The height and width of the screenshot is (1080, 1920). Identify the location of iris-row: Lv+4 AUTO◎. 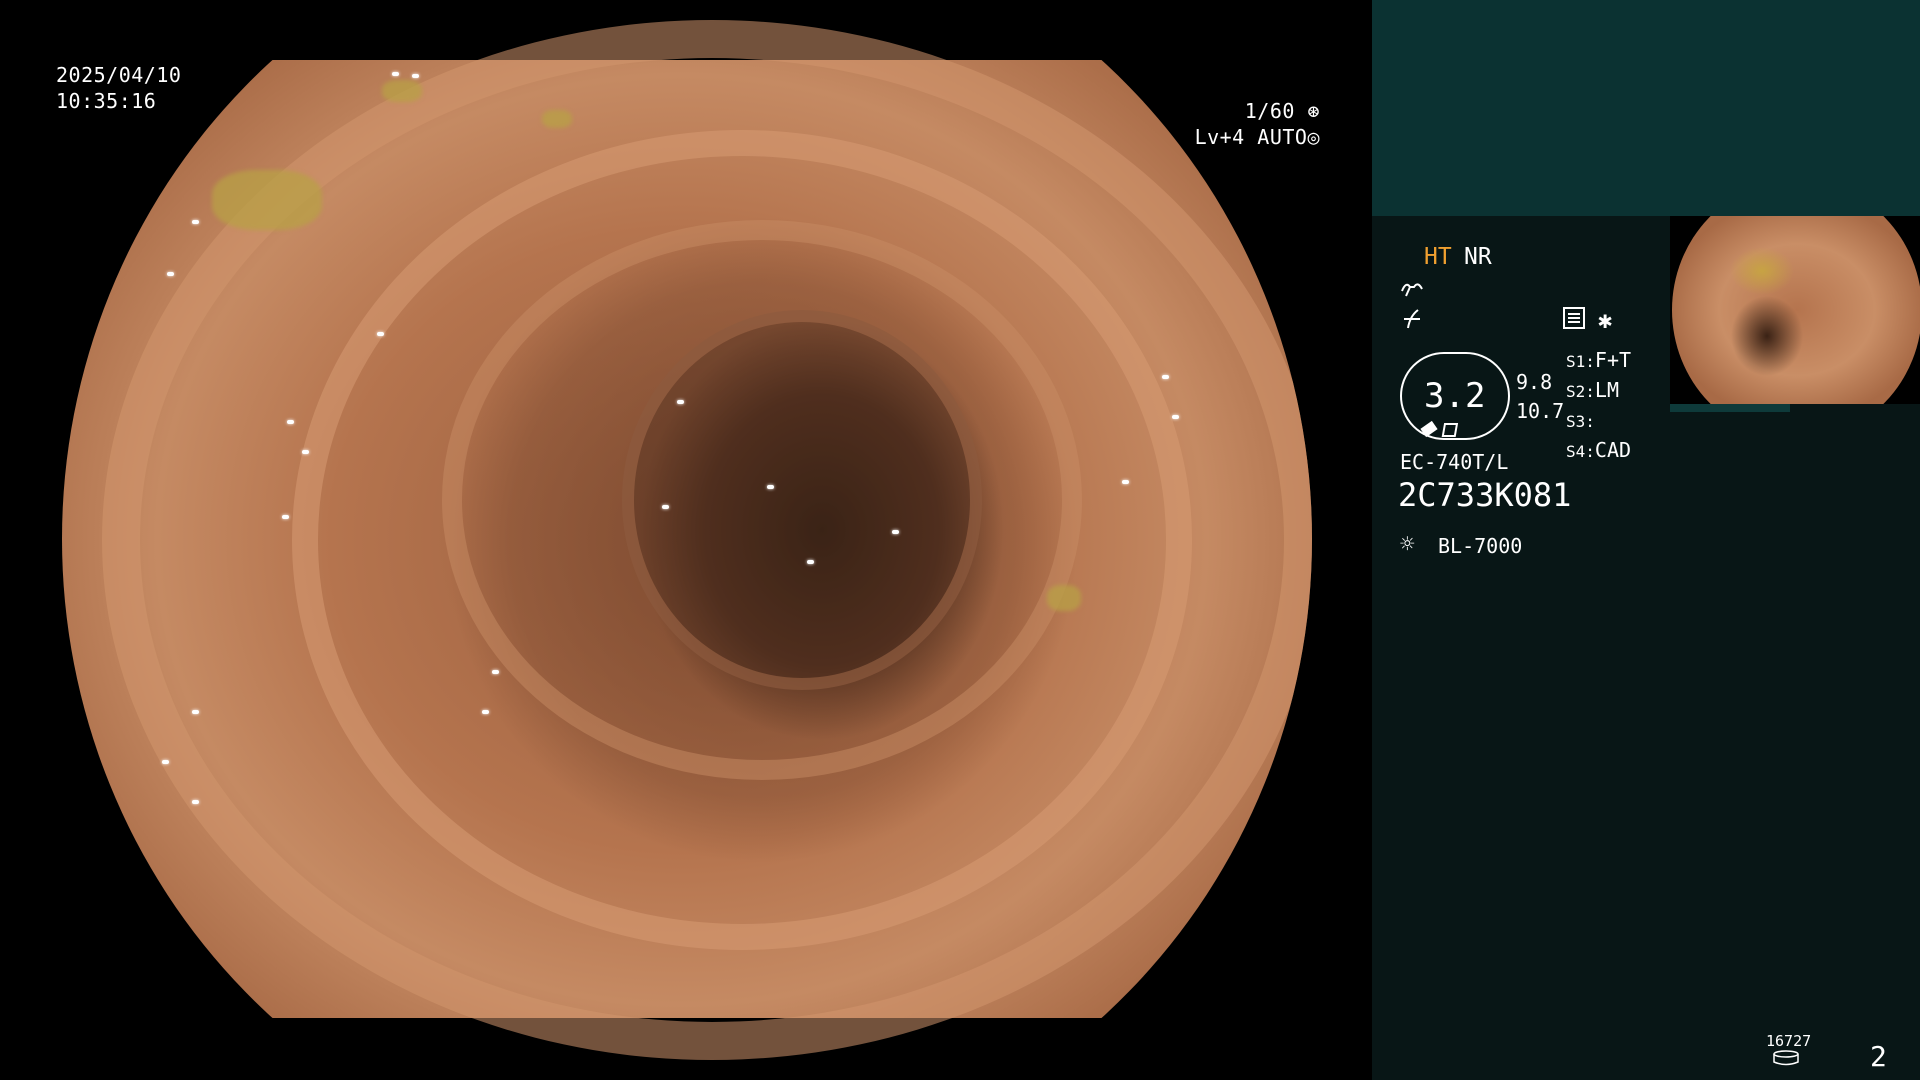
(1257, 137).